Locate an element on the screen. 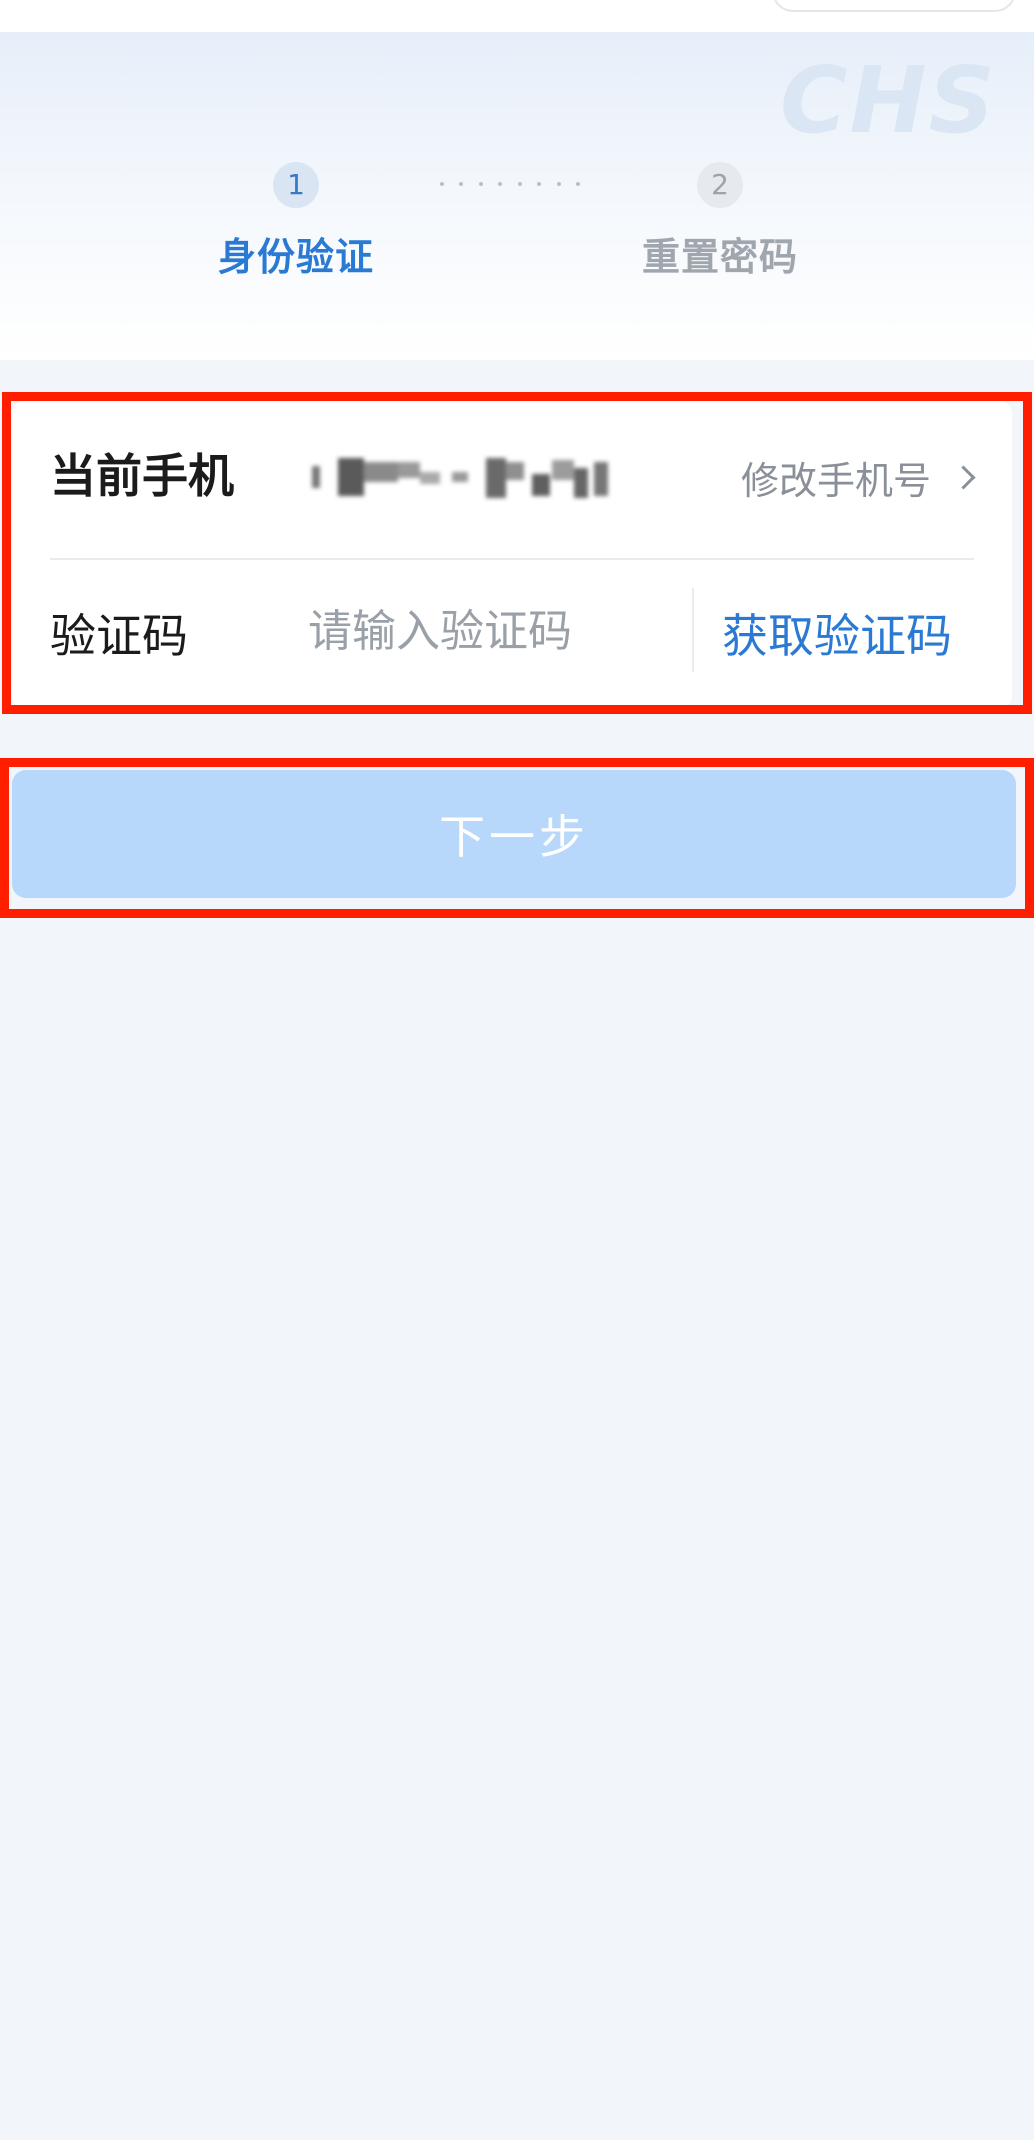  step-number-badge: 1 is located at coordinates (296, 185).